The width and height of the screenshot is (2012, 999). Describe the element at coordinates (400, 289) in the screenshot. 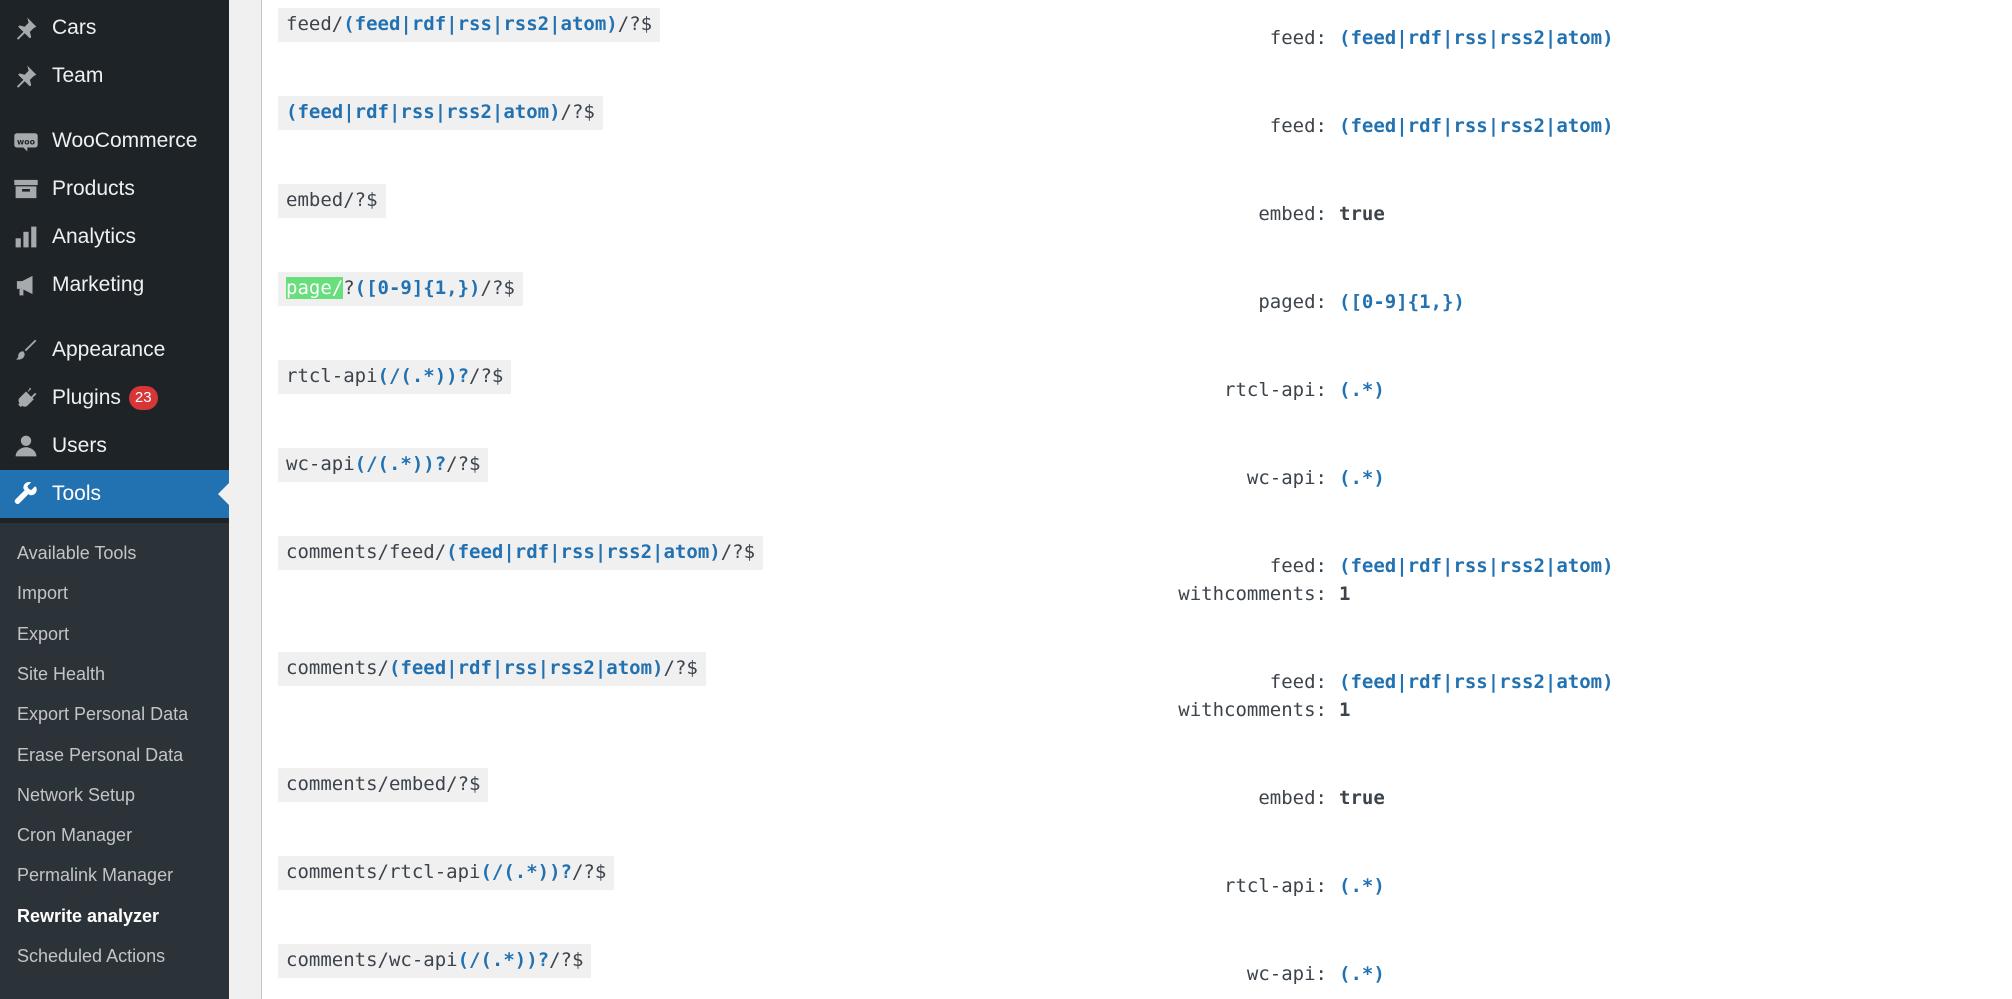

I see `rule-regex: page/?([0-9]{1,})/?$` at that location.